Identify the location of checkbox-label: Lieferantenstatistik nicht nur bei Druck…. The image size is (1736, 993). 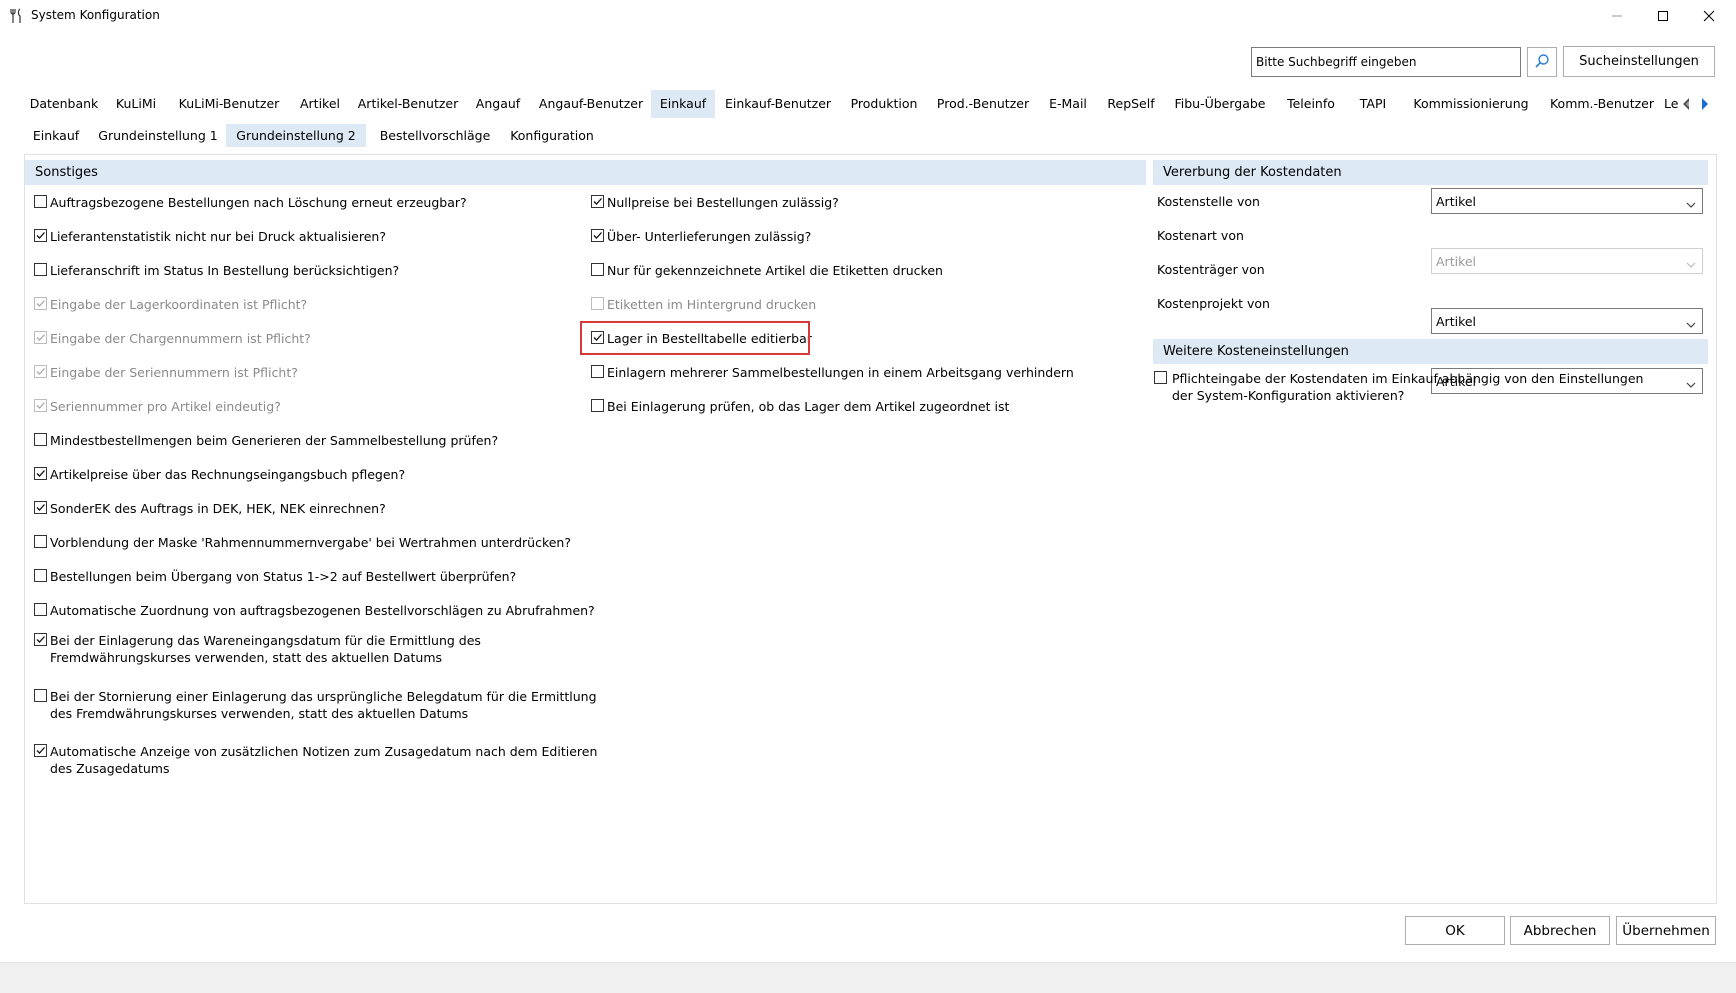
(218, 236).